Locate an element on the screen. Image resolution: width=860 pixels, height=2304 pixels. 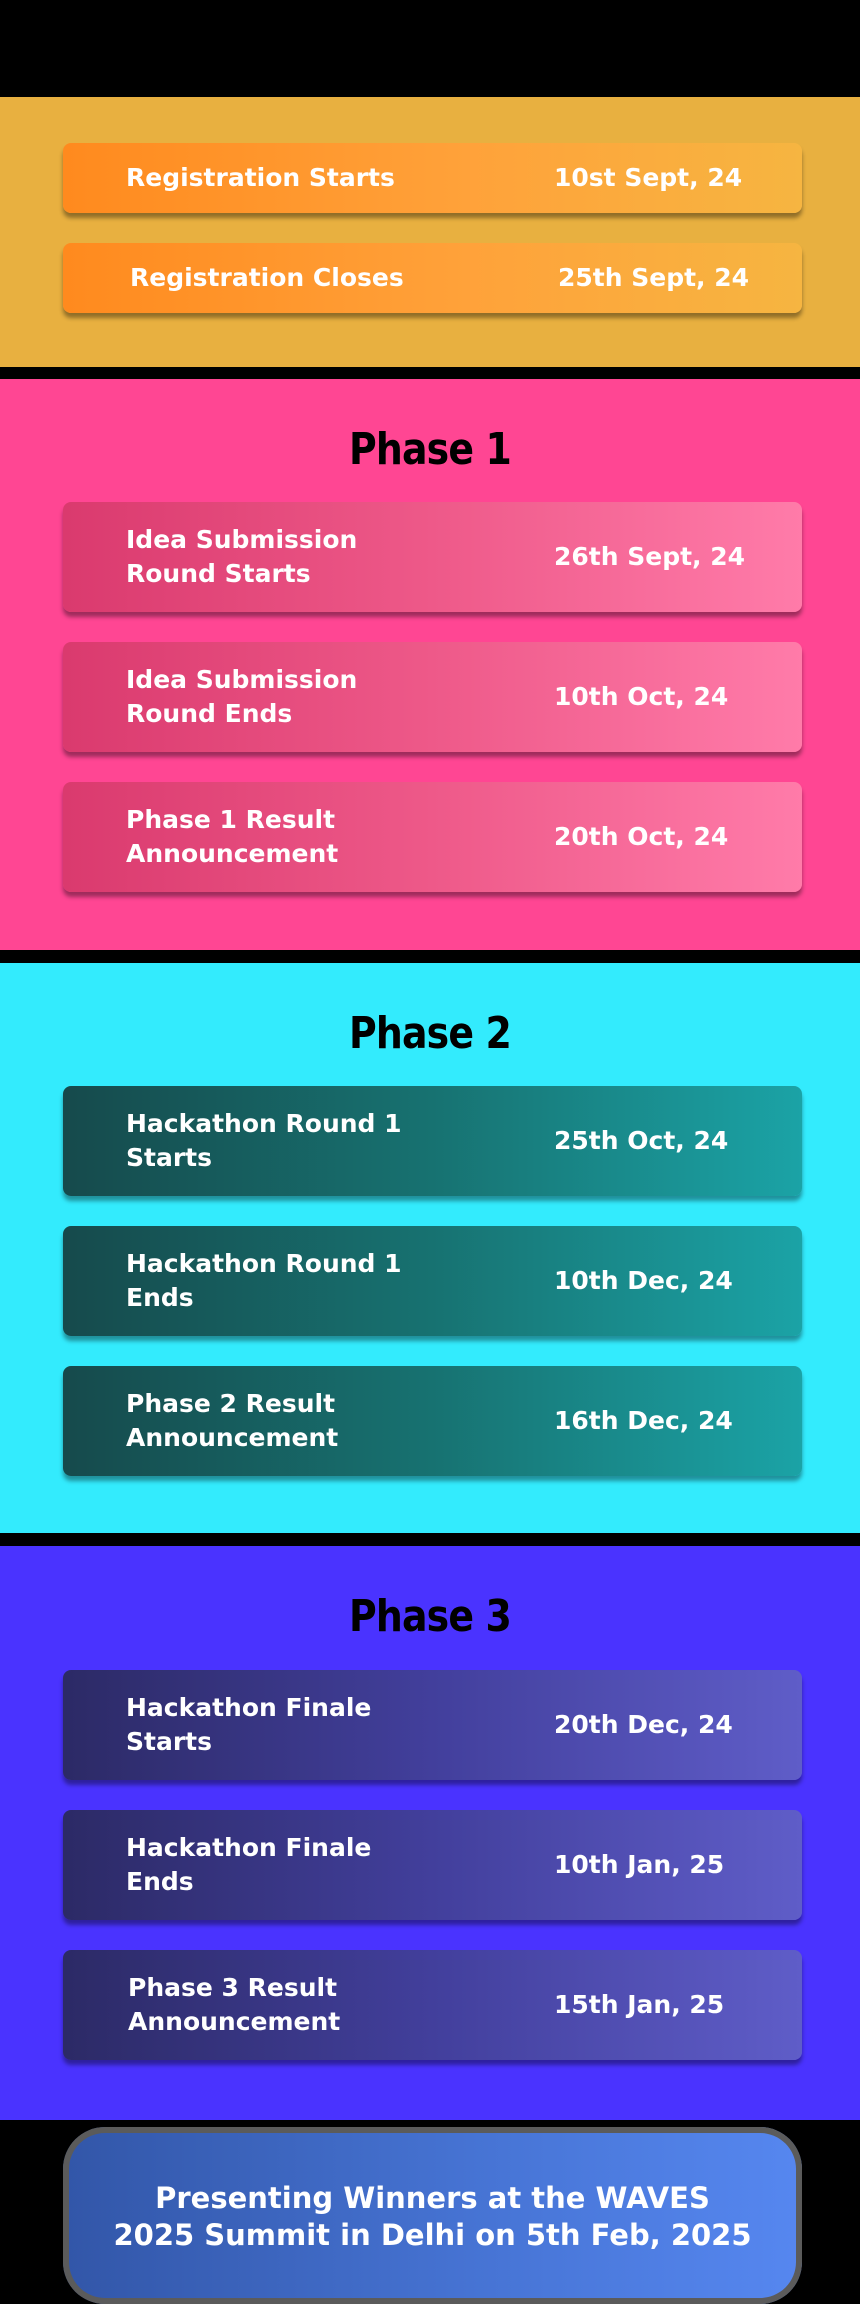
milestone-date: 10th Dec, 24 is located at coordinates (643, 1280).